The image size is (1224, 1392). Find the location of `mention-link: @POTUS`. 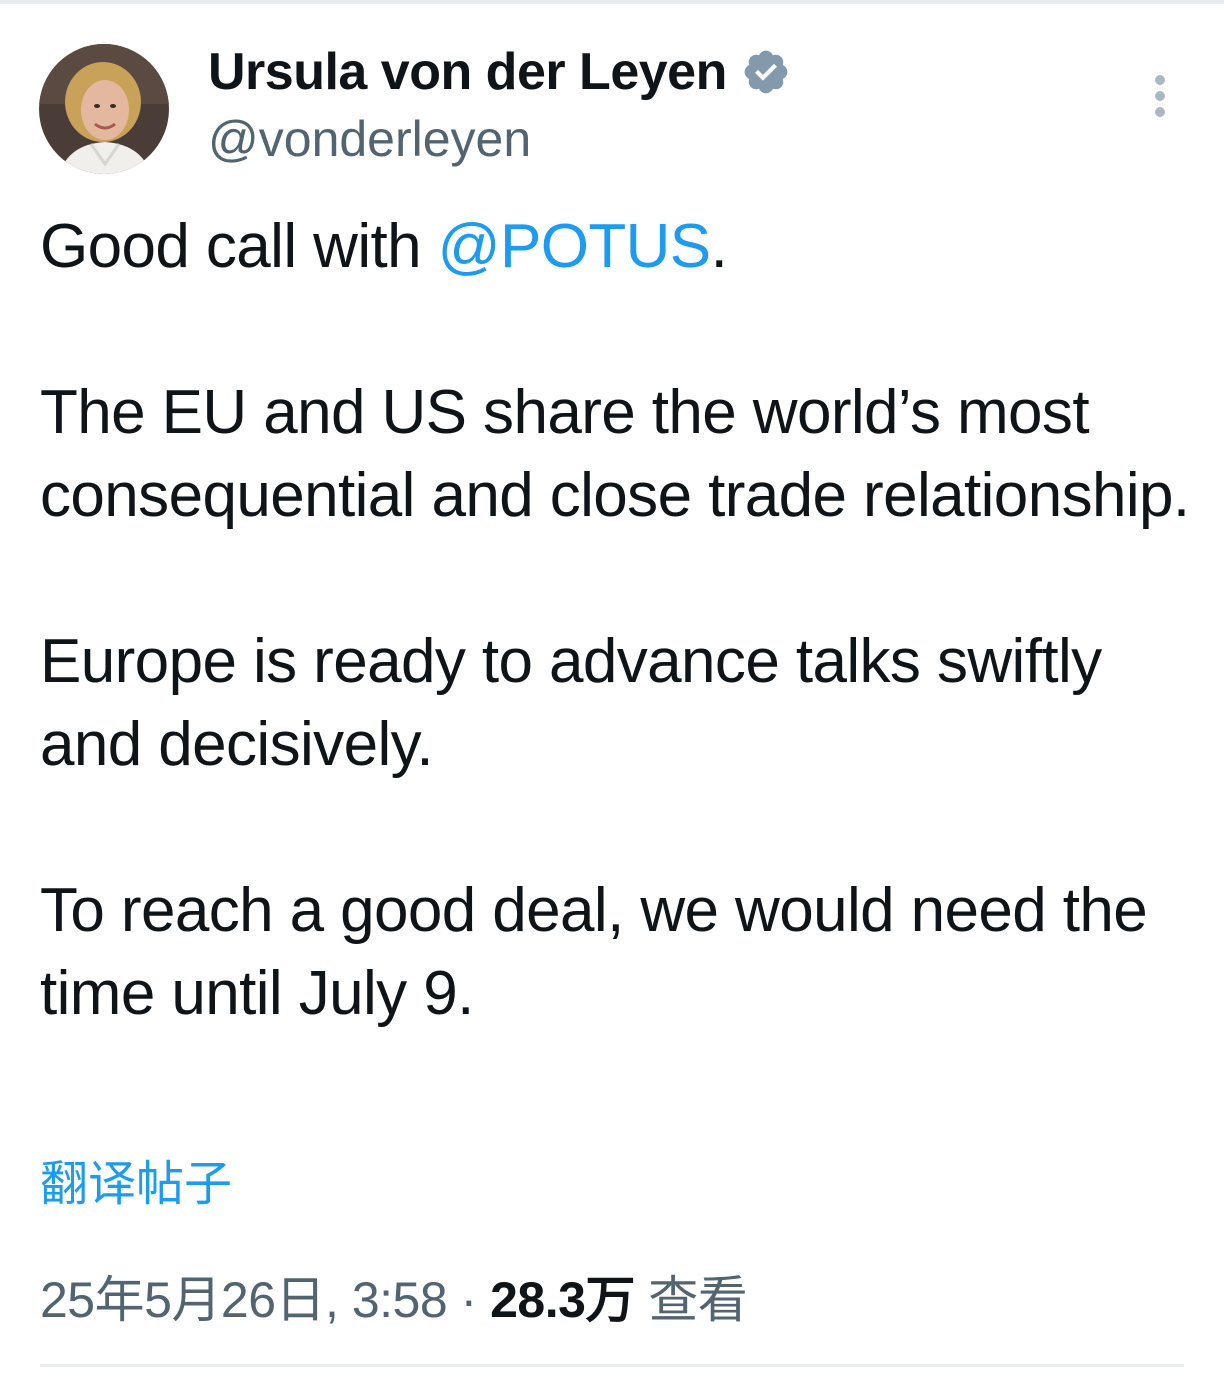

mention-link: @POTUS is located at coordinates (575, 246).